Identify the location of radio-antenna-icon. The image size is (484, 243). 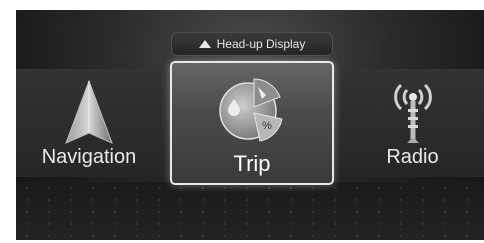
(413, 113).